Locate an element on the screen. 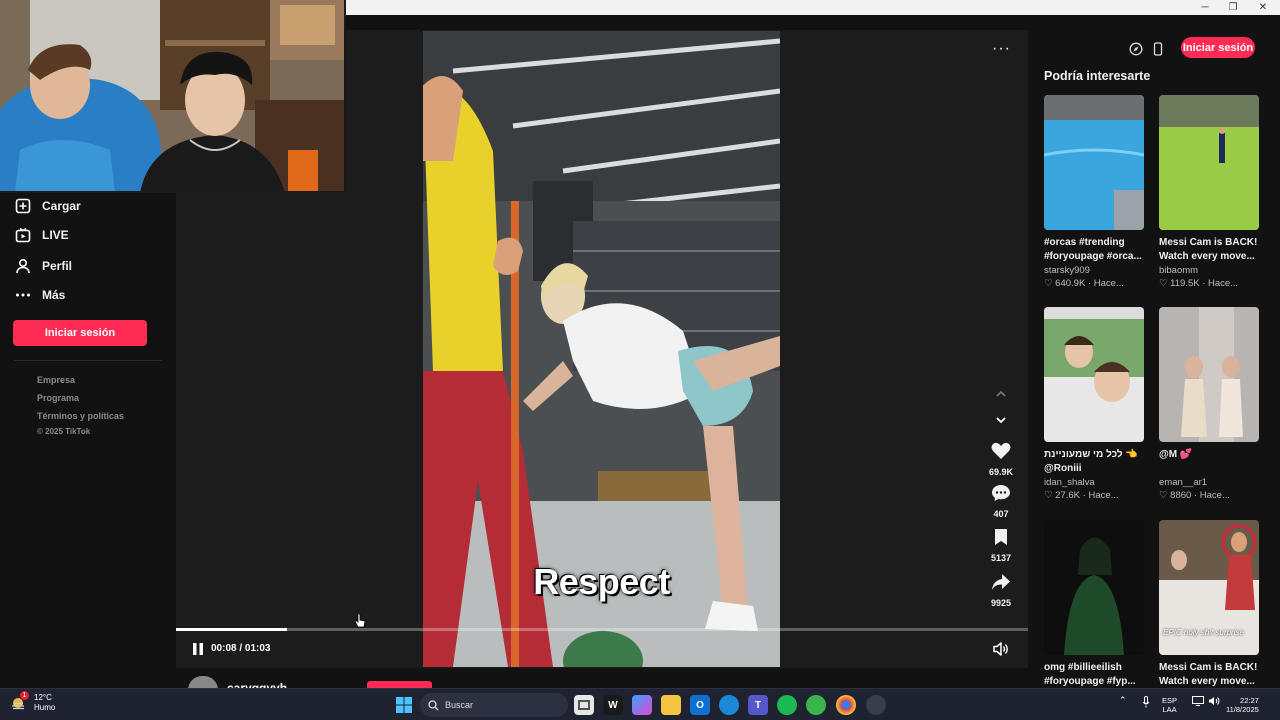 The image size is (1280, 720). taskbar-search: Buscar is located at coordinates (494, 705).